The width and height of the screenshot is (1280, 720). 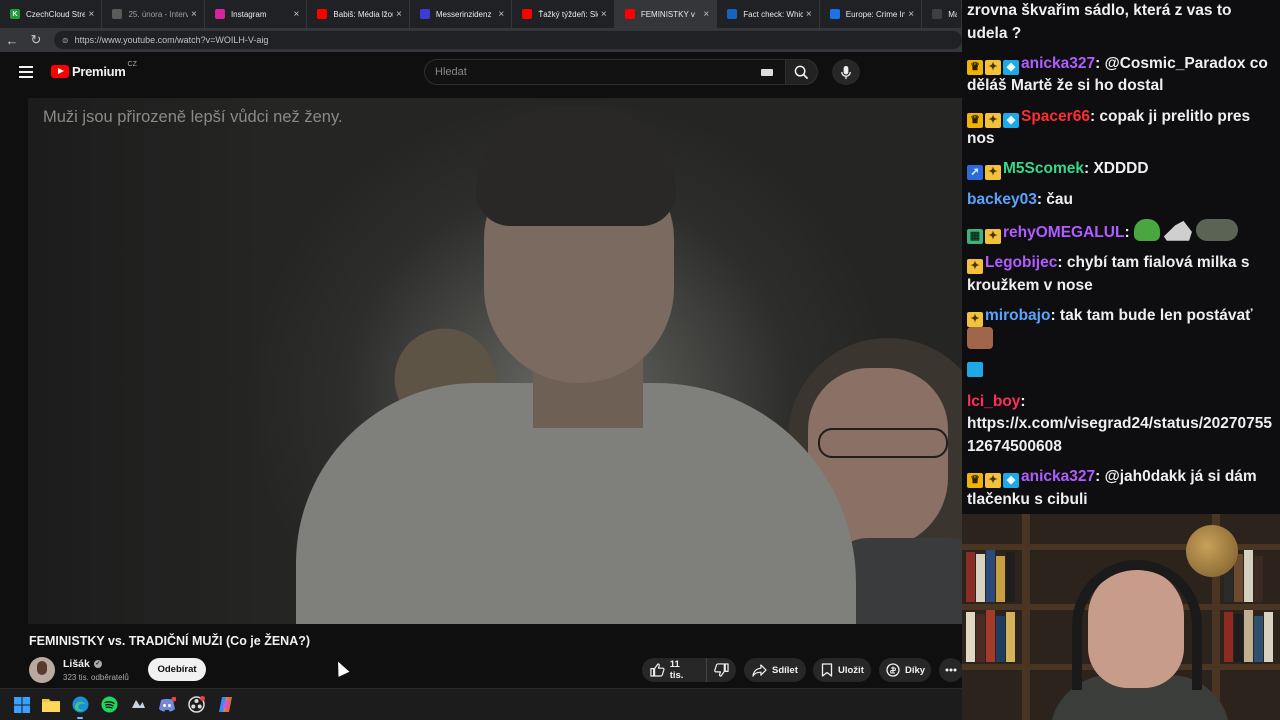 What do you see at coordinates (1055, 116) in the screenshot?
I see `chat-username: Spacer66` at bounding box center [1055, 116].